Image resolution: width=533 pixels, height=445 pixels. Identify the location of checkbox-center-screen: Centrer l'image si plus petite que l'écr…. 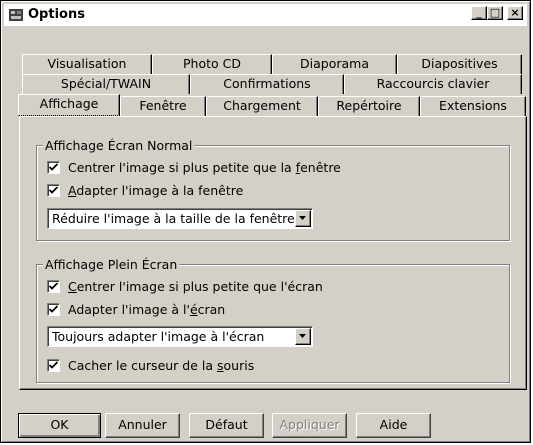
(185, 286).